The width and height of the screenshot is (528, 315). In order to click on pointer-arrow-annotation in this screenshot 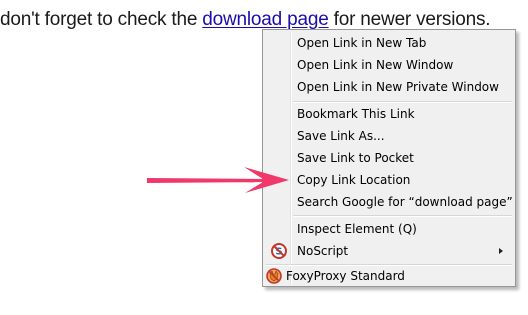, I will do `click(218, 180)`.